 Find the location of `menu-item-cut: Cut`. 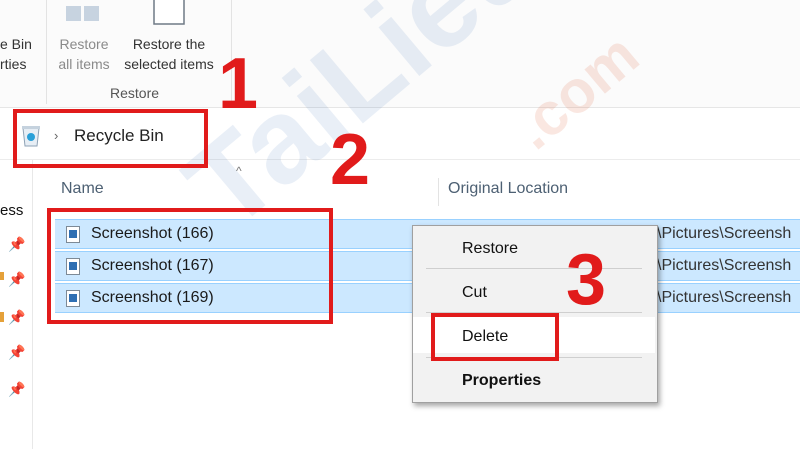

menu-item-cut: Cut is located at coordinates (474, 293).